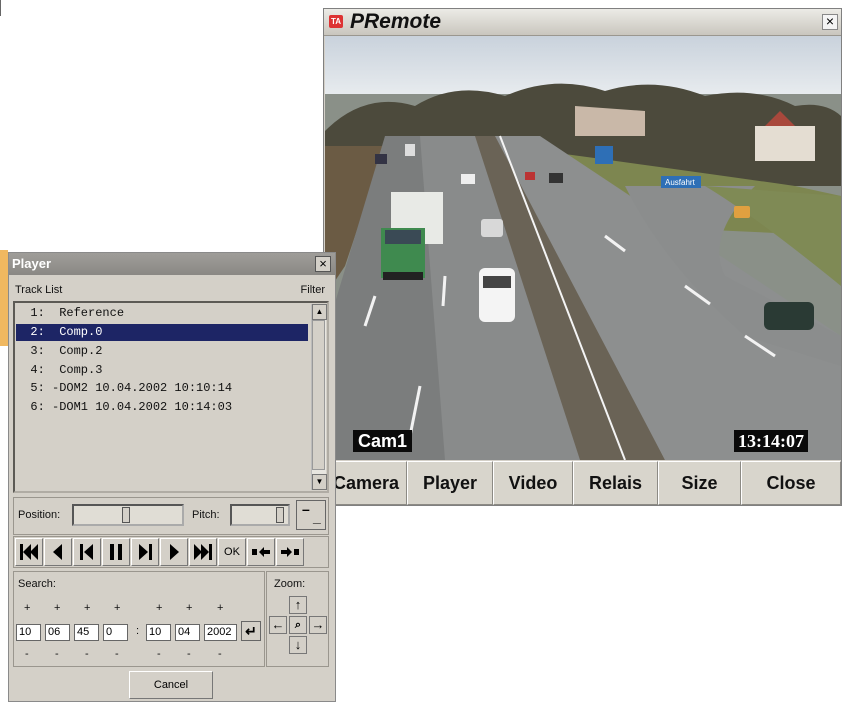  I want to click on play-button, so click(174, 552).